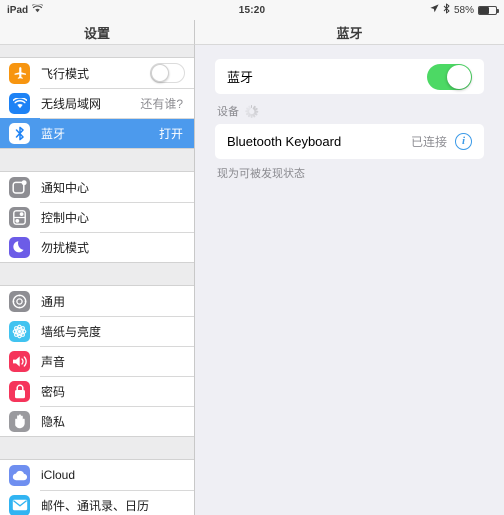  What do you see at coordinates (19, 217) in the screenshot?
I see `control-center-icon` at bounding box center [19, 217].